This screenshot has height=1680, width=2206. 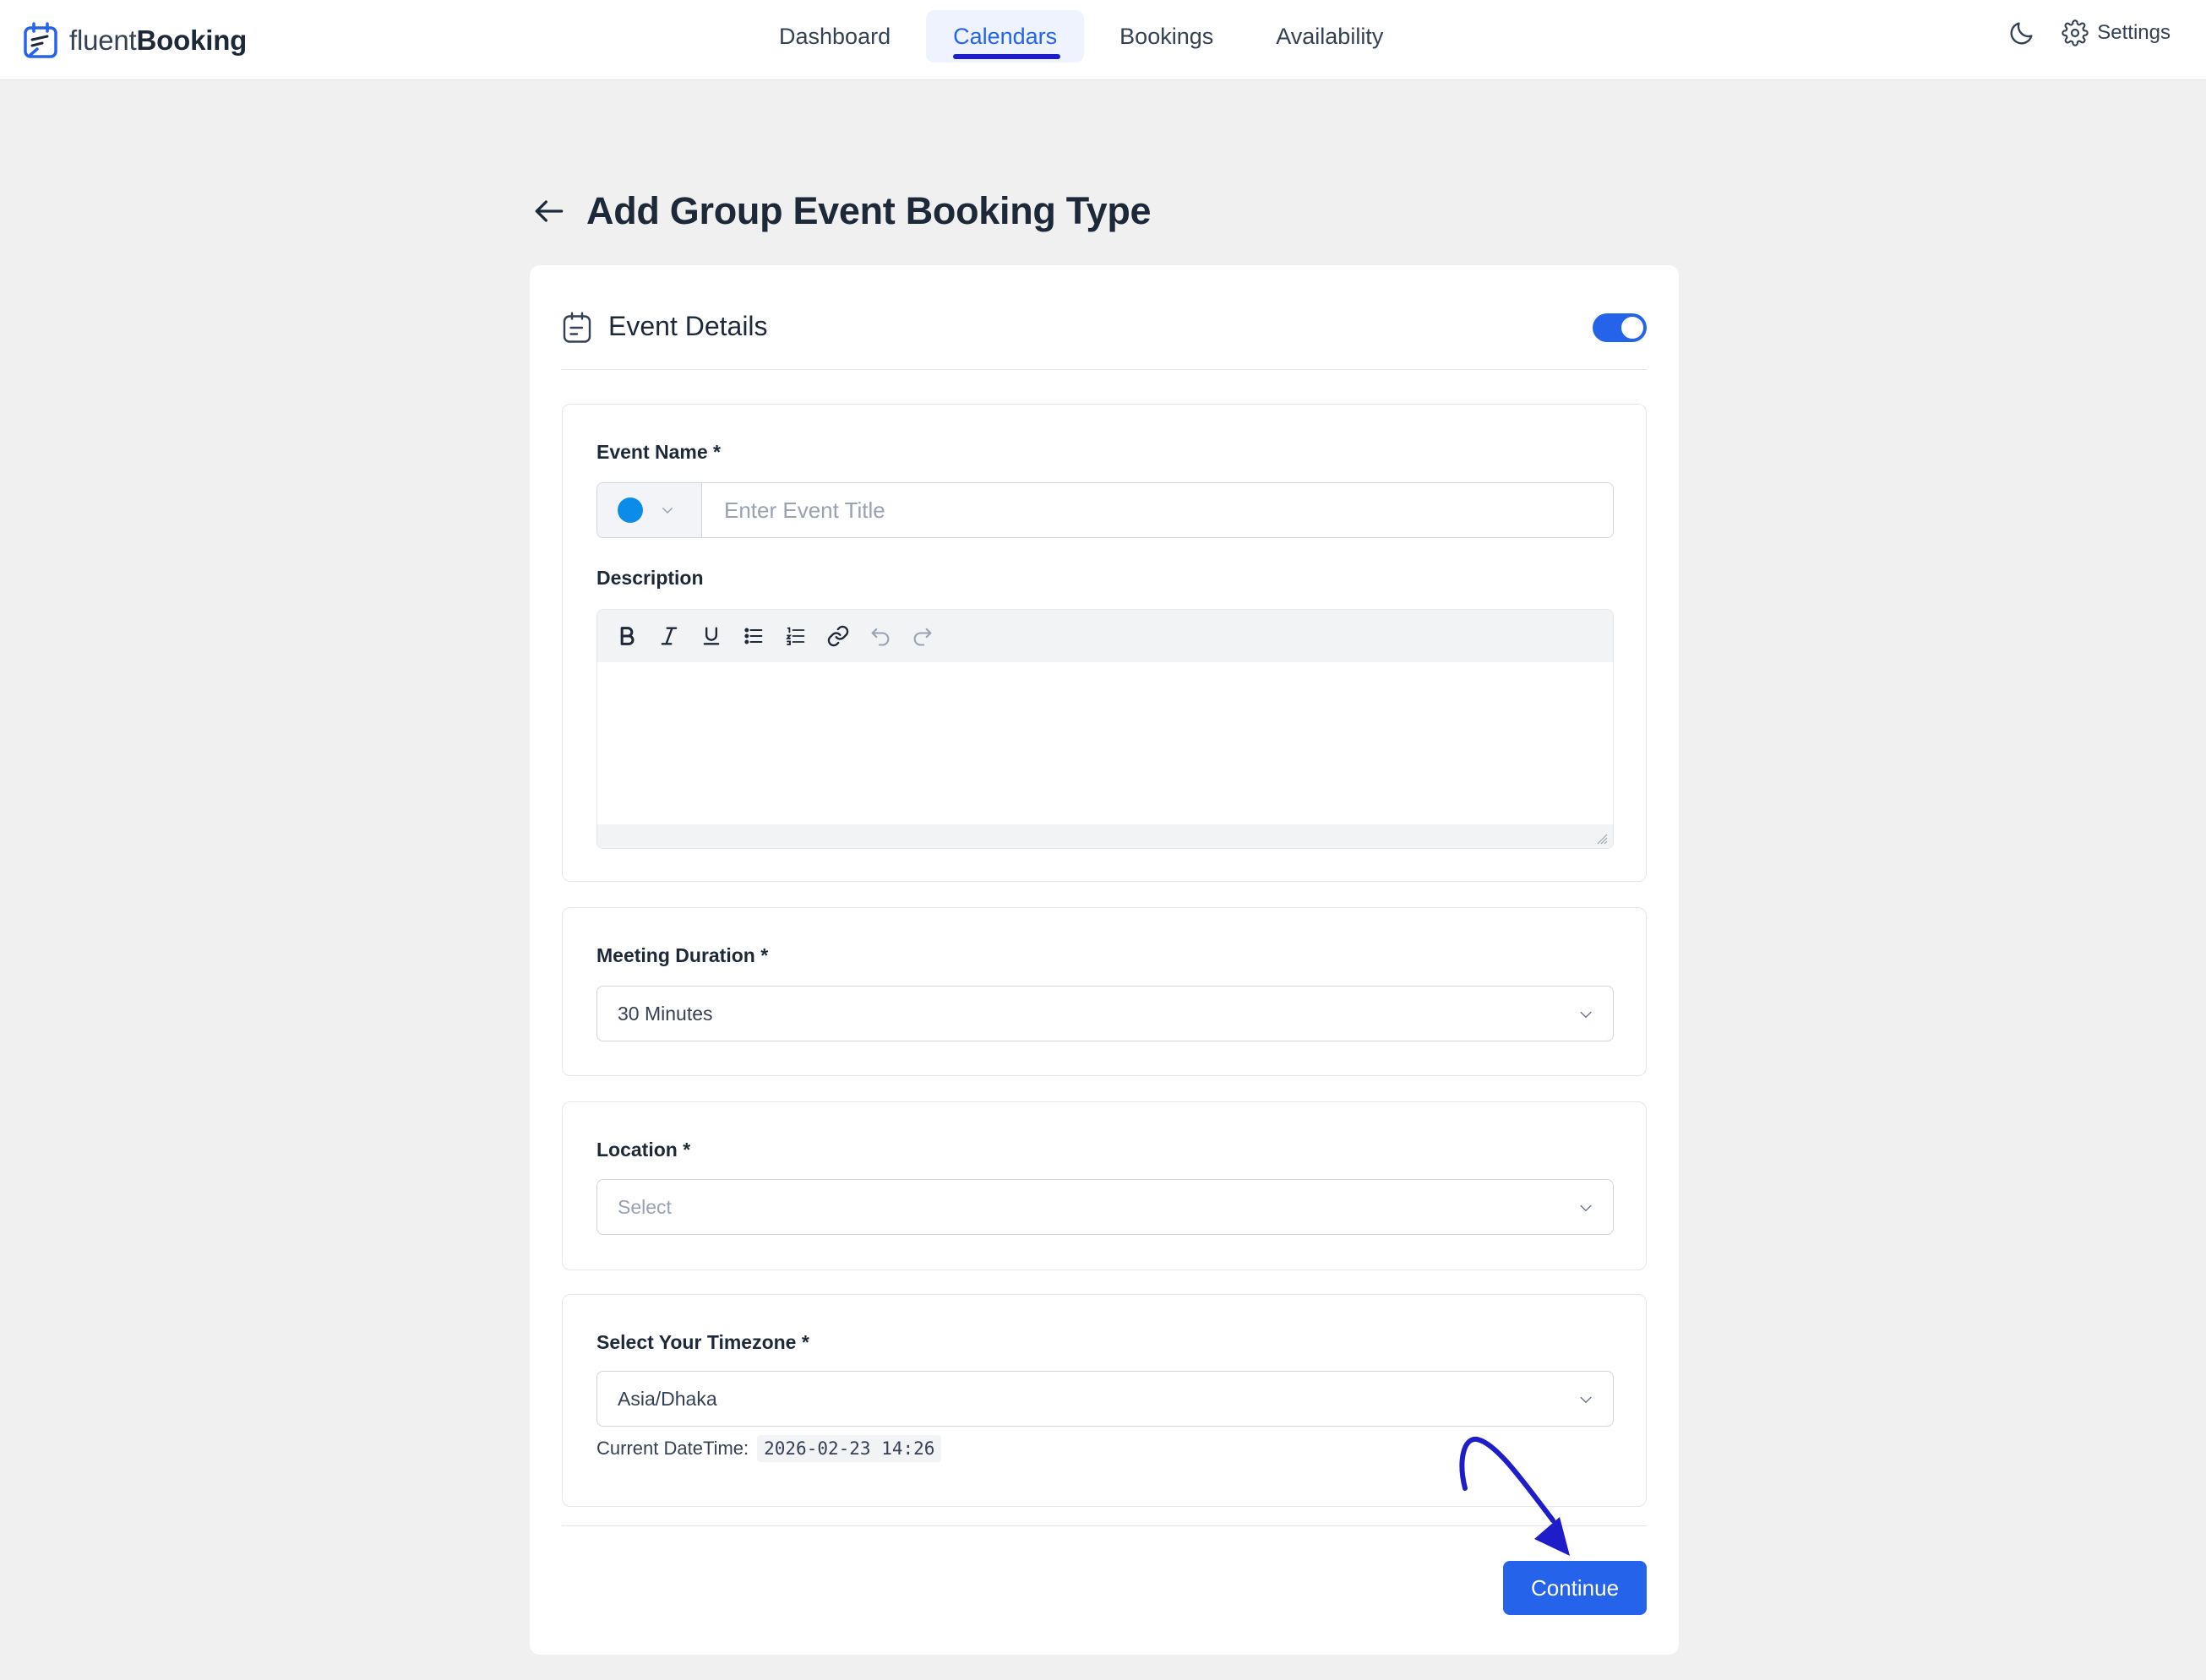 What do you see at coordinates (1105, 1013) in the screenshot?
I see `meeting-duration-select: 30 Minutes` at bounding box center [1105, 1013].